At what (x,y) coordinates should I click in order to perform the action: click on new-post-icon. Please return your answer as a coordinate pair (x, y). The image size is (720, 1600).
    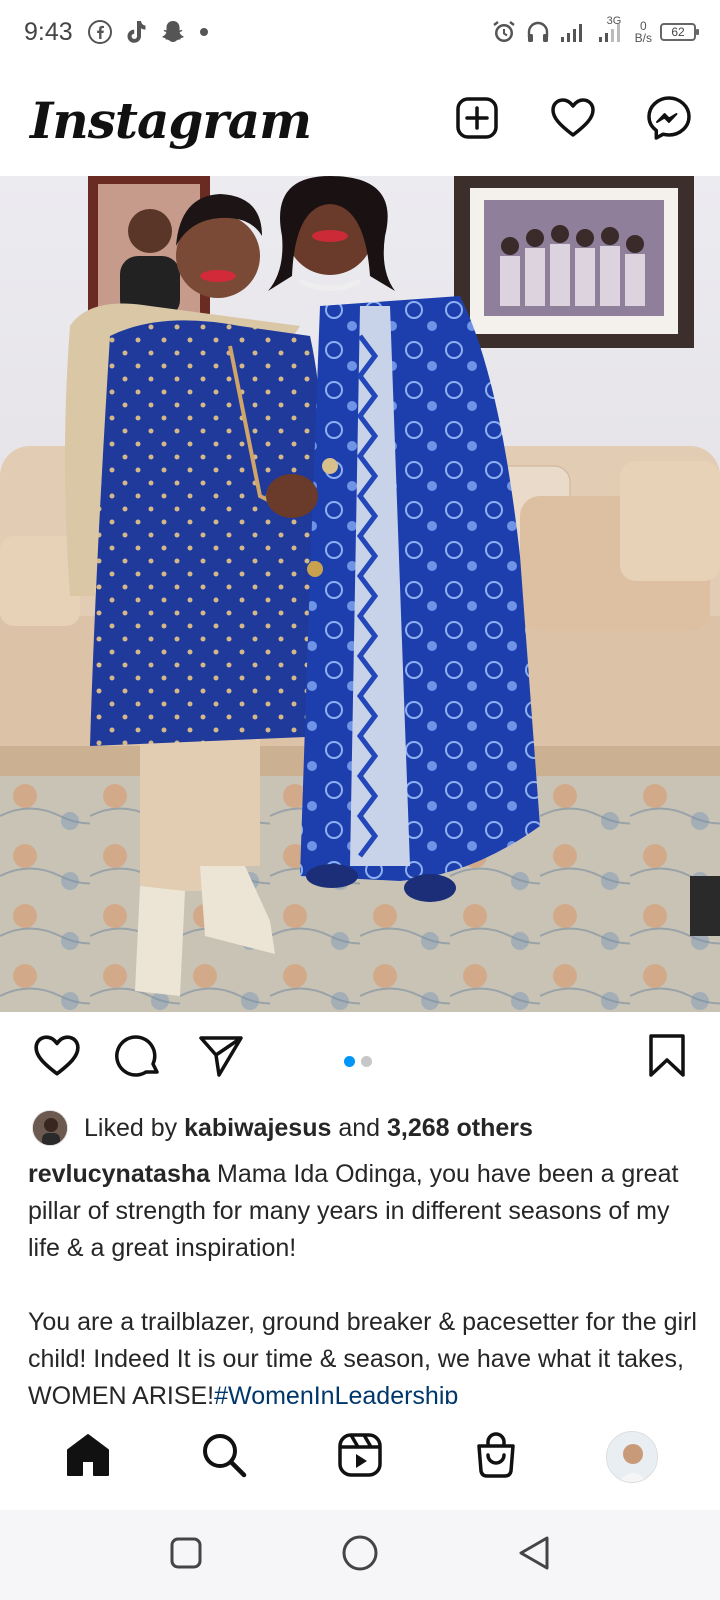
    Looking at the image, I should click on (477, 120).